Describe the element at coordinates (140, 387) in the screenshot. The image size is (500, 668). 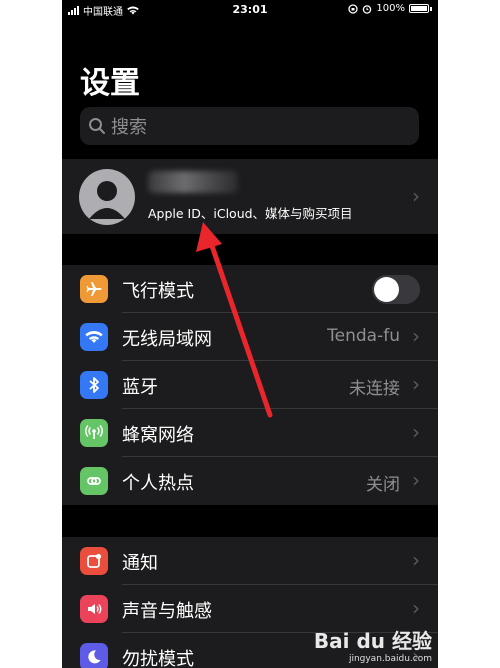
I see `bluetooth-label: 蓝牙` at that location.